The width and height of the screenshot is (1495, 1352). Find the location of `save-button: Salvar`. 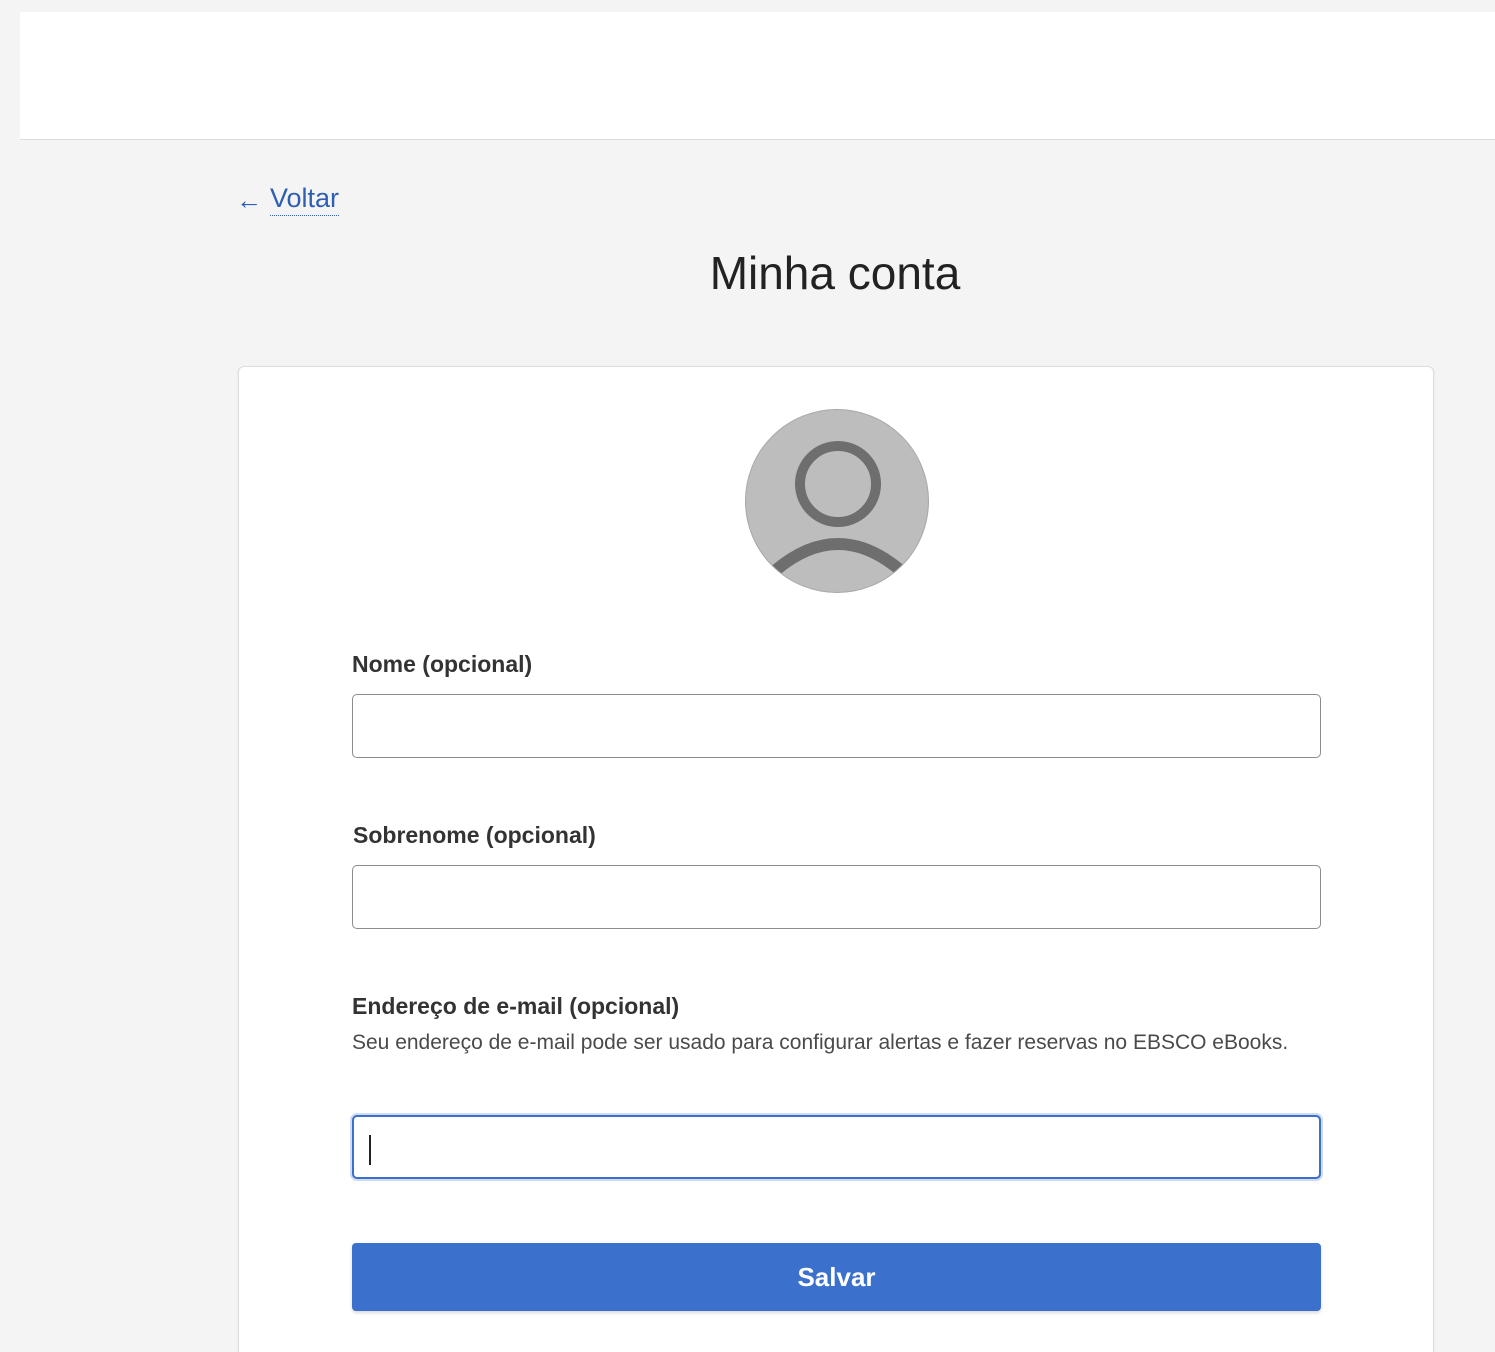

save-button: Salvar is located at coordinates (836, 1277).